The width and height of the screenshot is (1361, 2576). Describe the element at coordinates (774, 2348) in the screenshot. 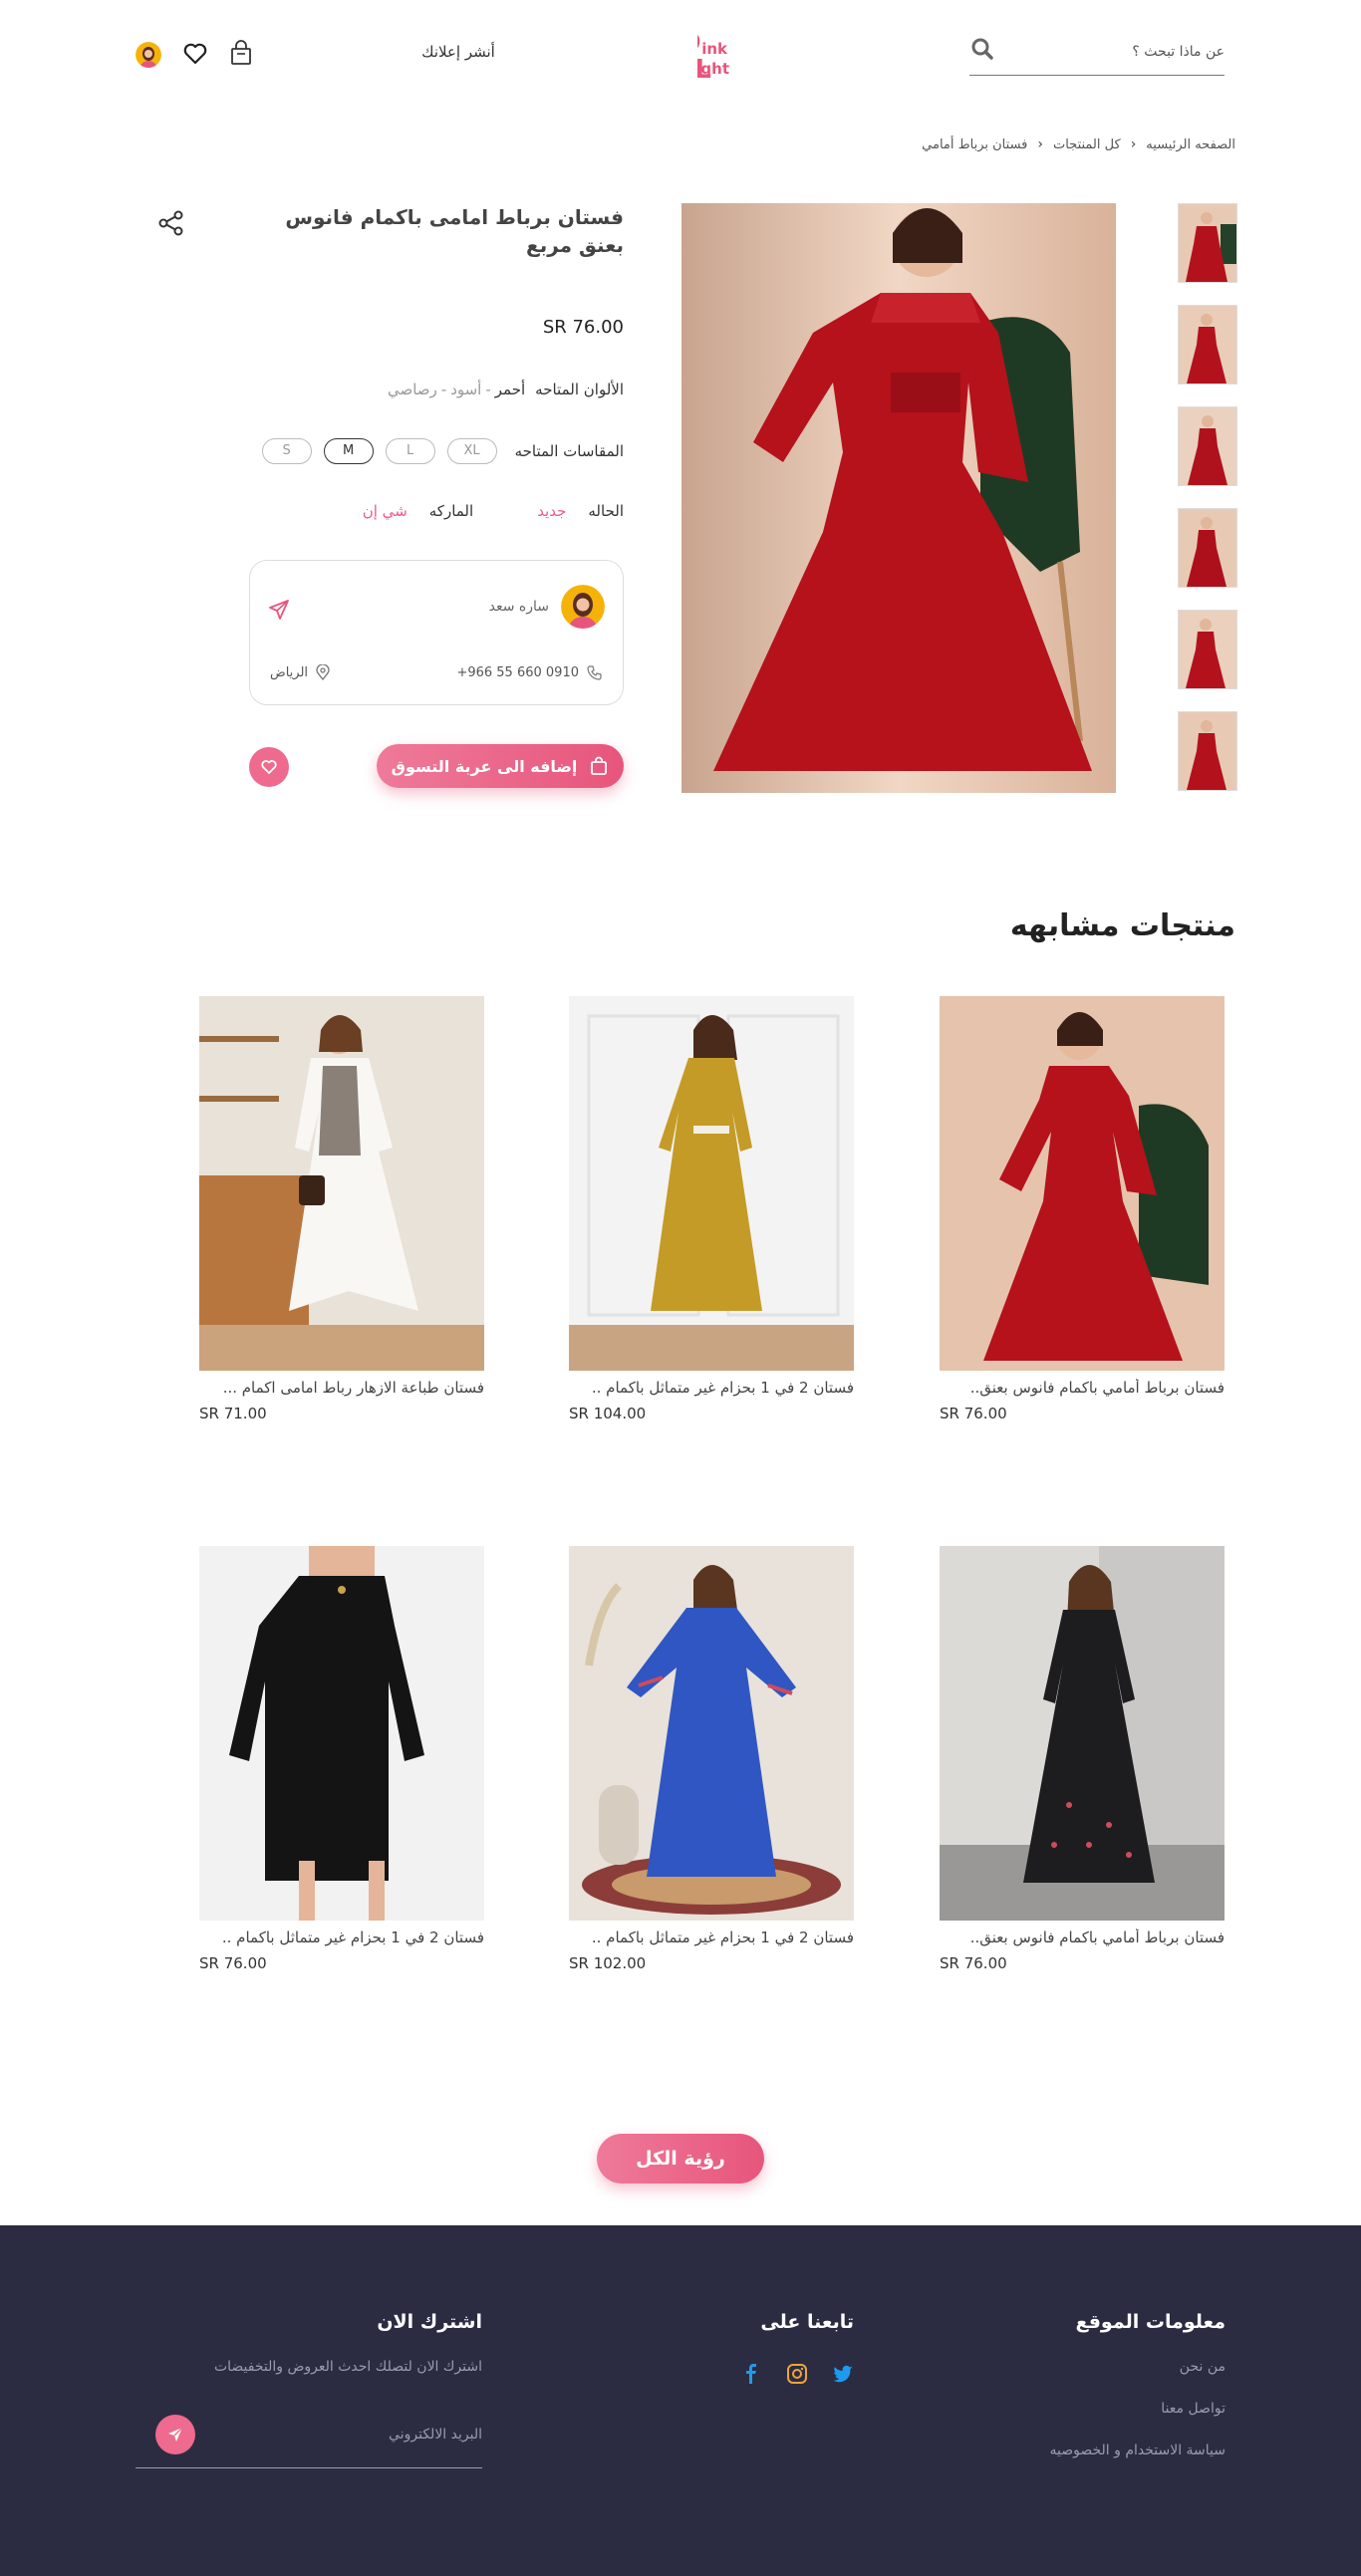

I see `footer-follow-column: تابعنا على` at that location.